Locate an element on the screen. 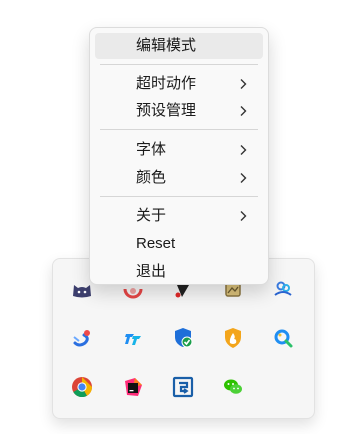  menu-item-timeout-action: 超时动作 is located at coordinates (179, 84).